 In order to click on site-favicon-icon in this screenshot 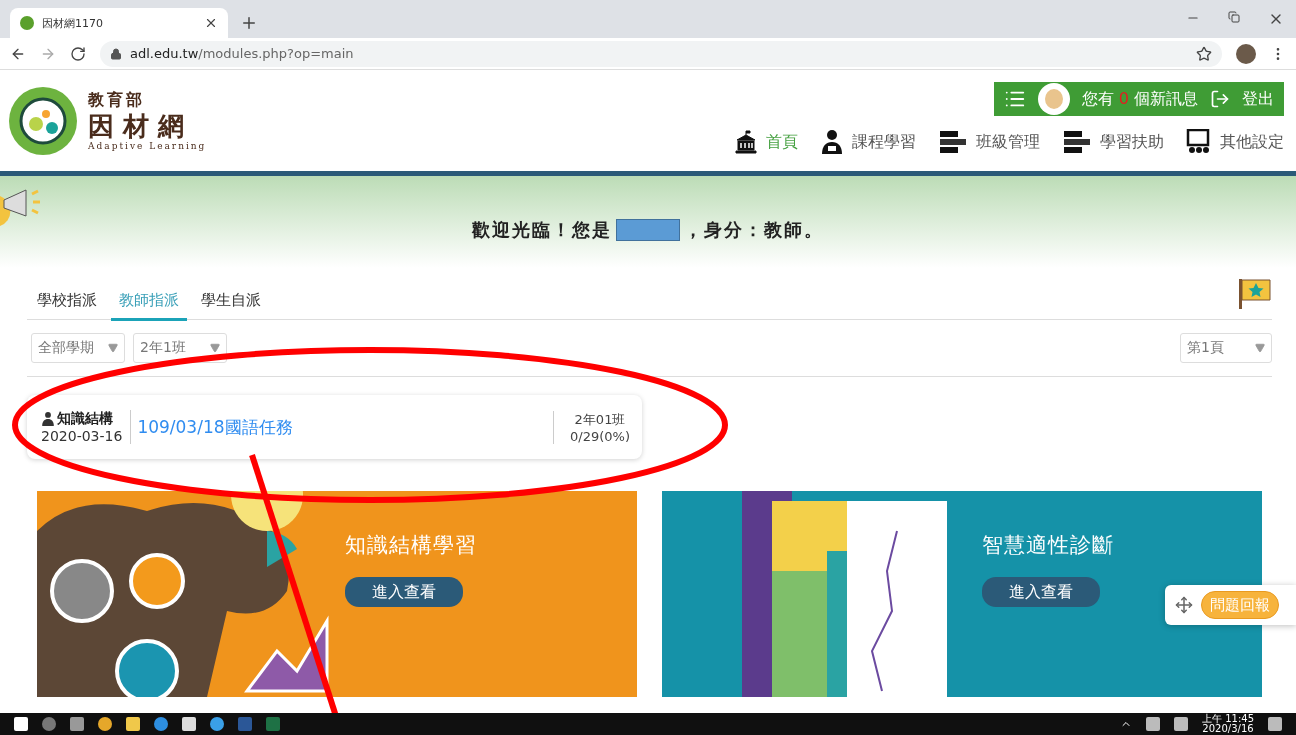, I will do `click(27, 23)`.